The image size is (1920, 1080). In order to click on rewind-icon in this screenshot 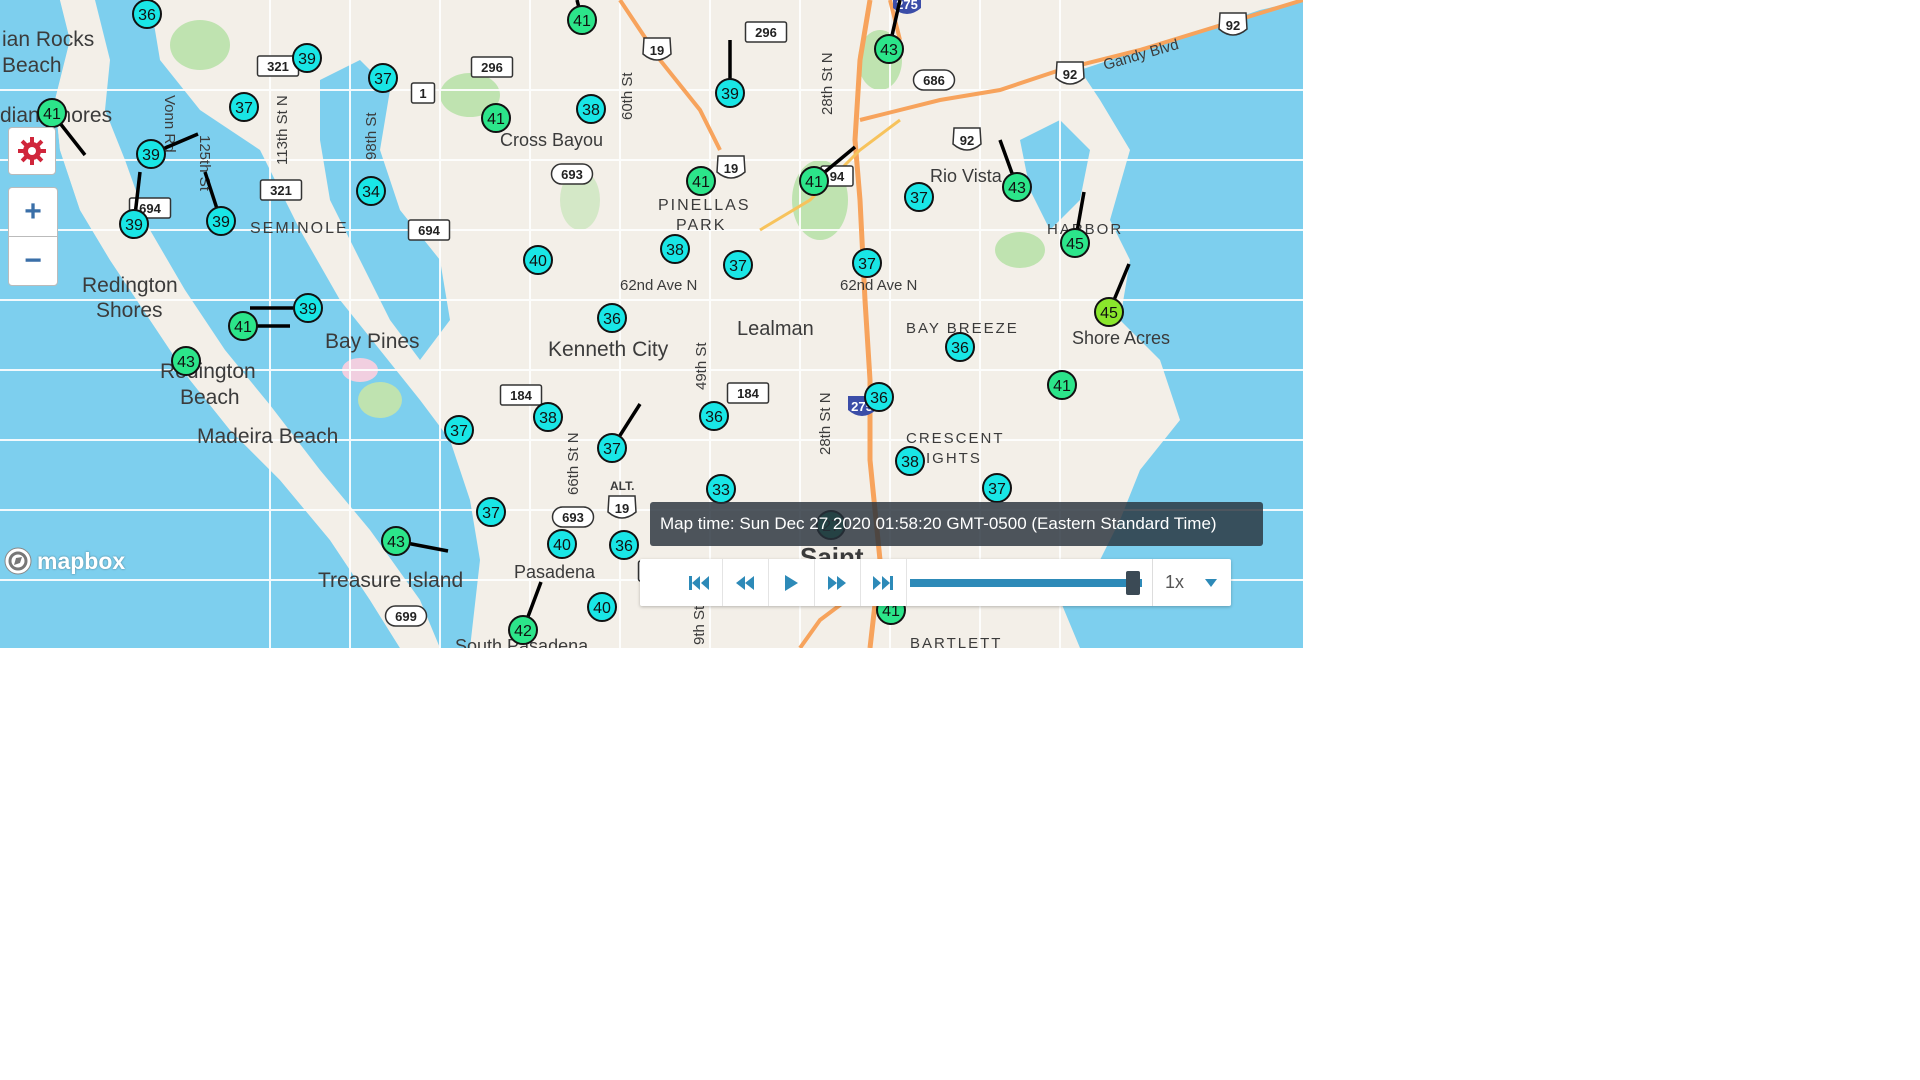, I will do `click(745, 582)`.